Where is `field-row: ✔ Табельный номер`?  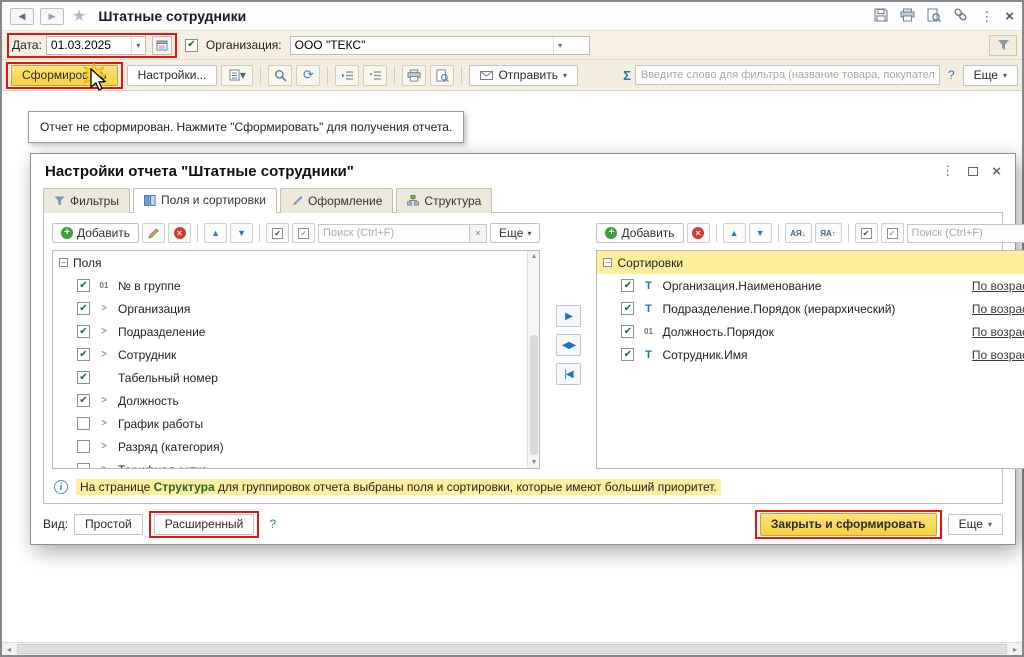
field-row: ✔ Табельный номер is located at coordinates (296, 377).